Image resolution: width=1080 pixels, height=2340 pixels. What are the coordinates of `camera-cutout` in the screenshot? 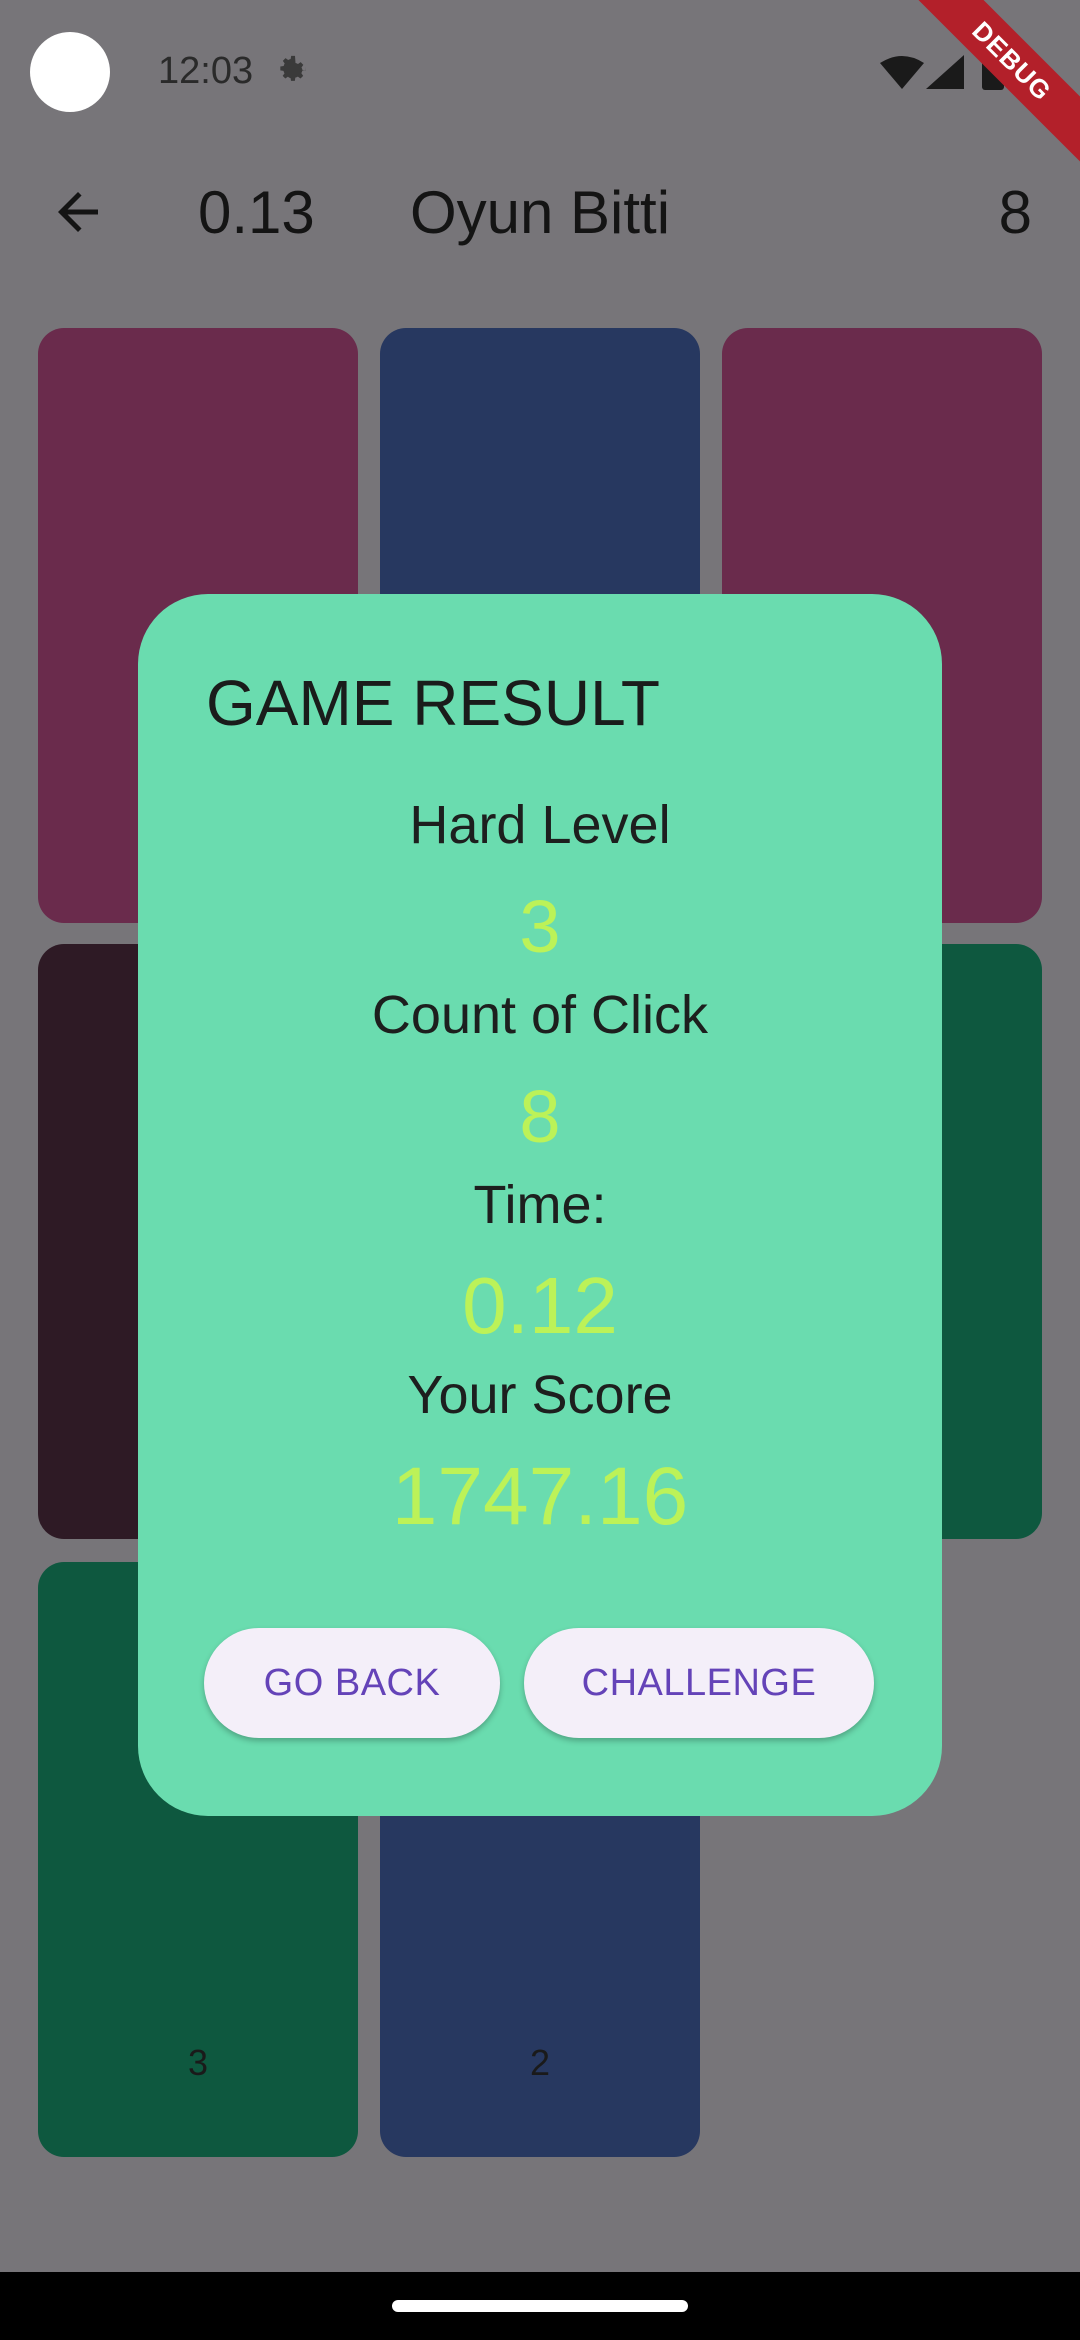 It's located at (70, 72).